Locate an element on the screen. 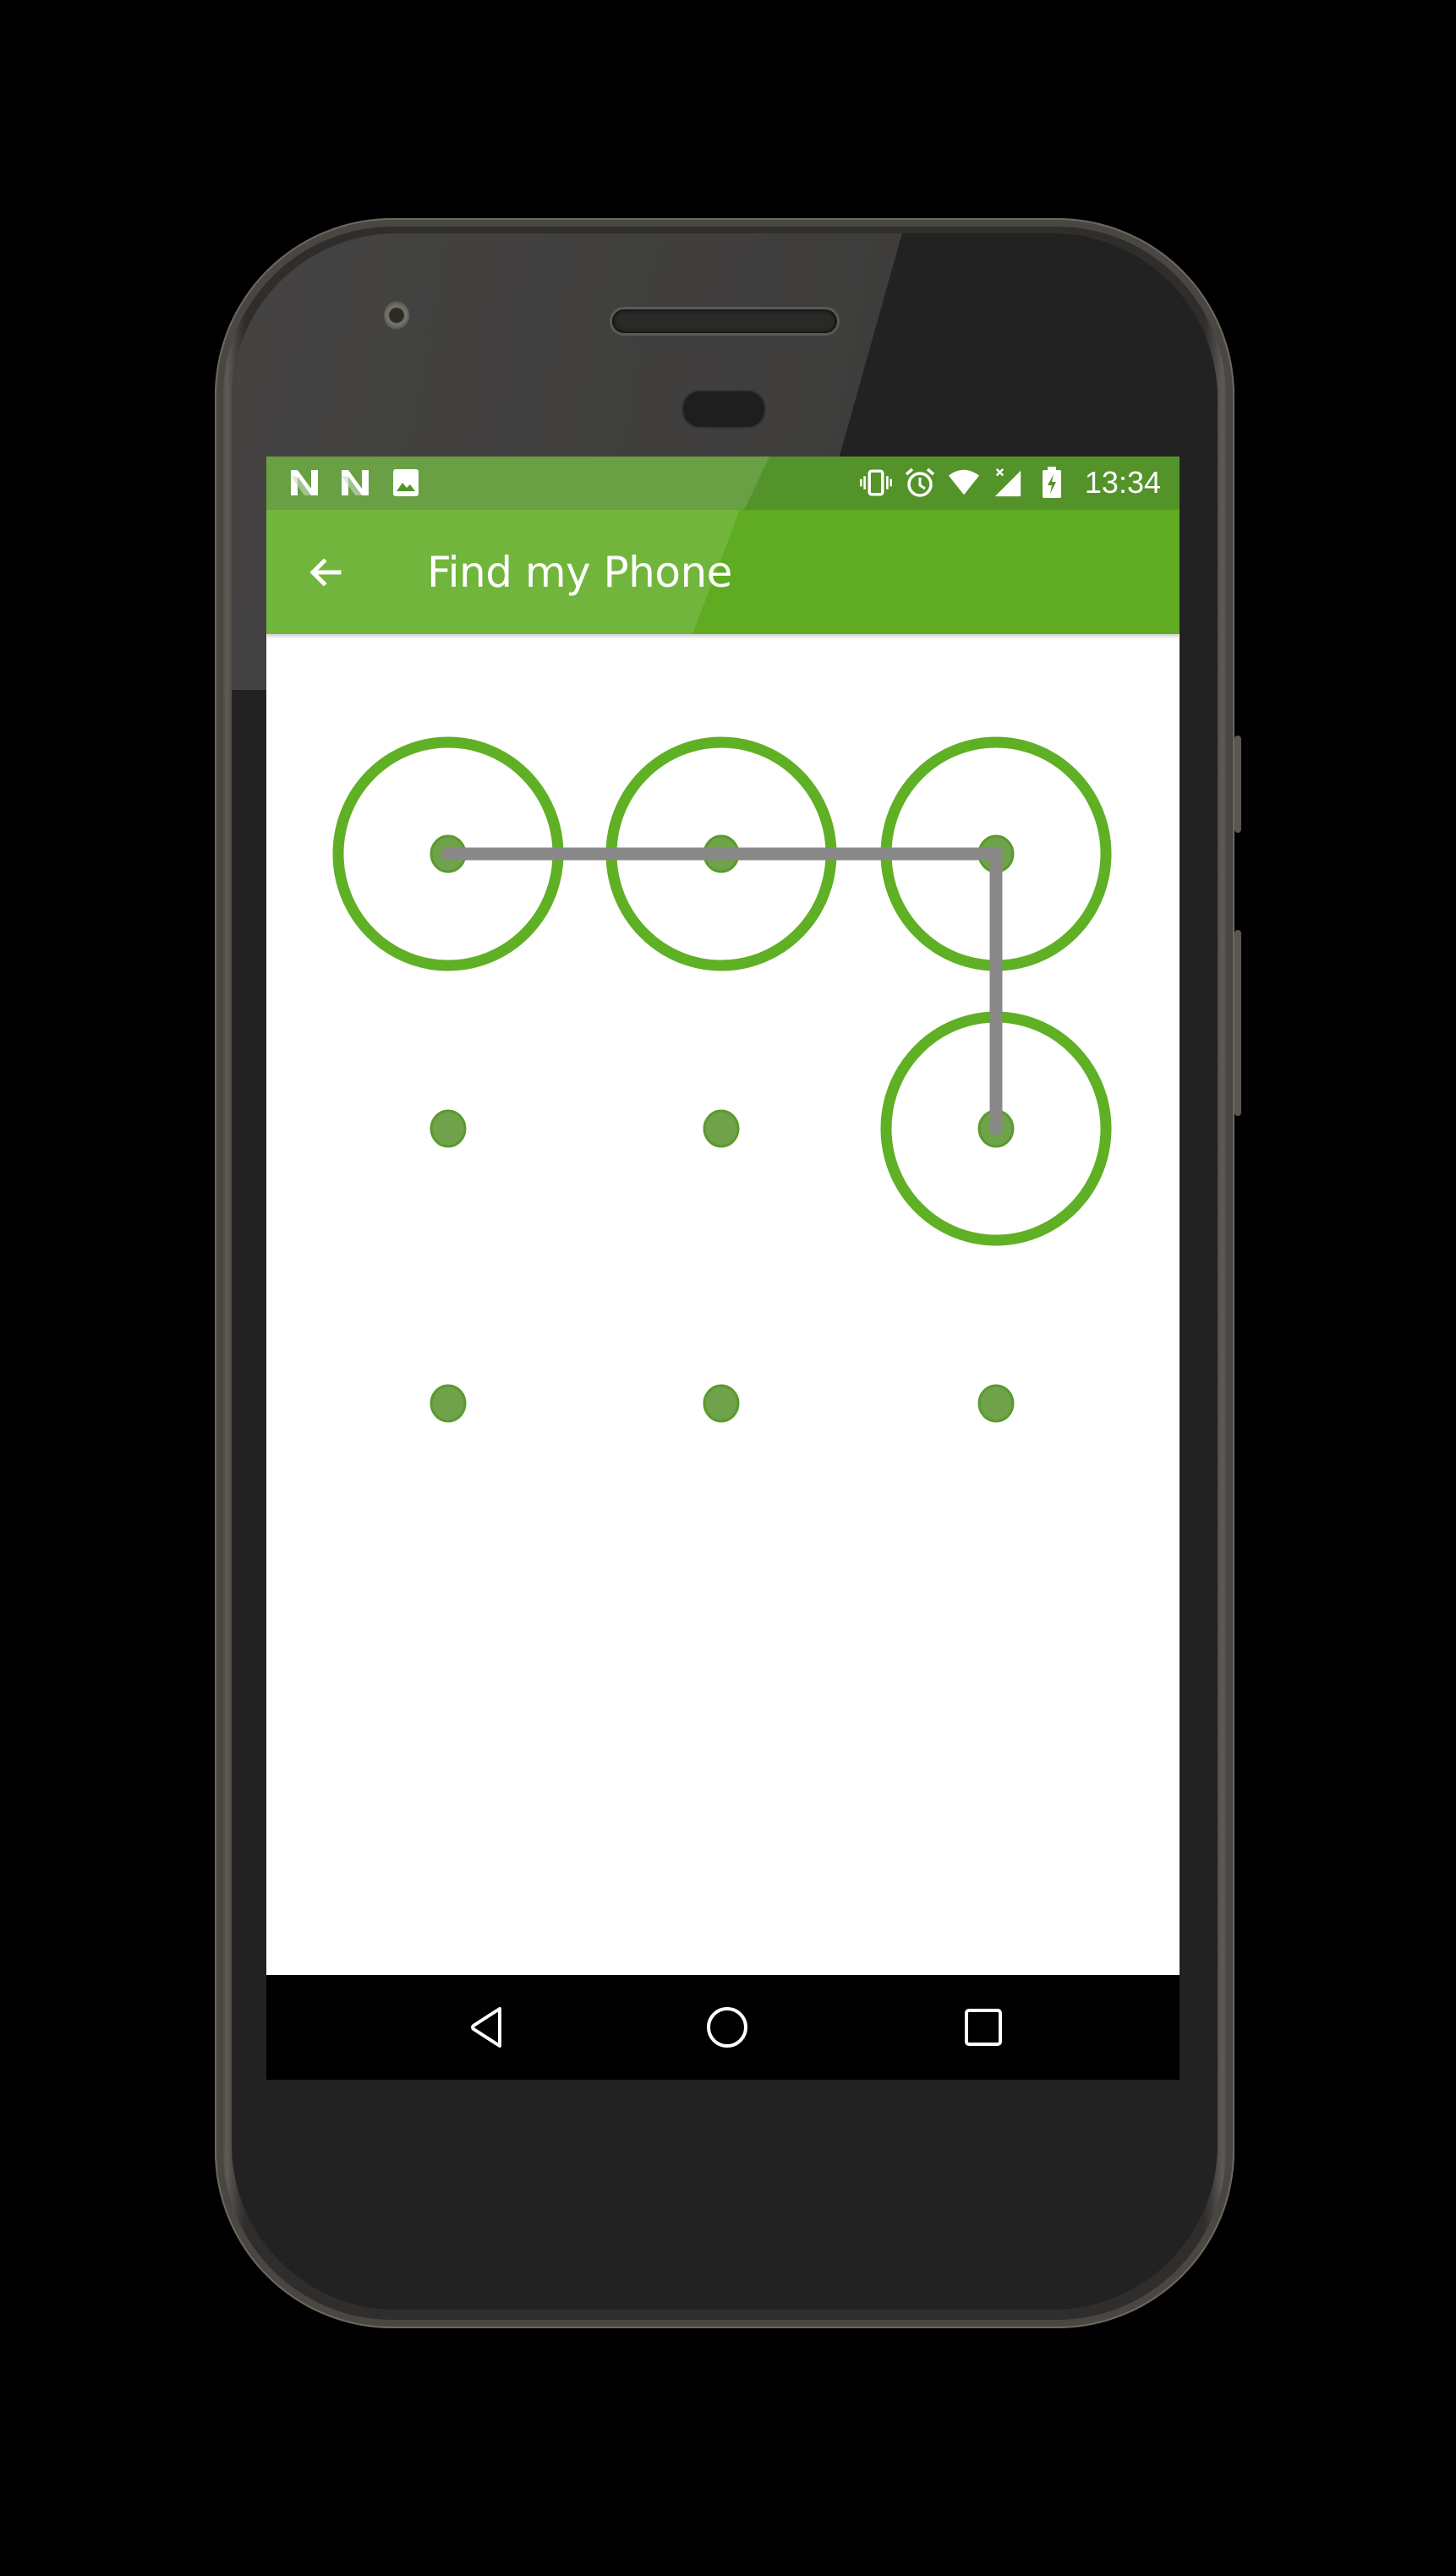 Image resolution: width=1456 pixels, height=2576 pixels. status-clock: 13:34 is located at coordinates (1123, 483).